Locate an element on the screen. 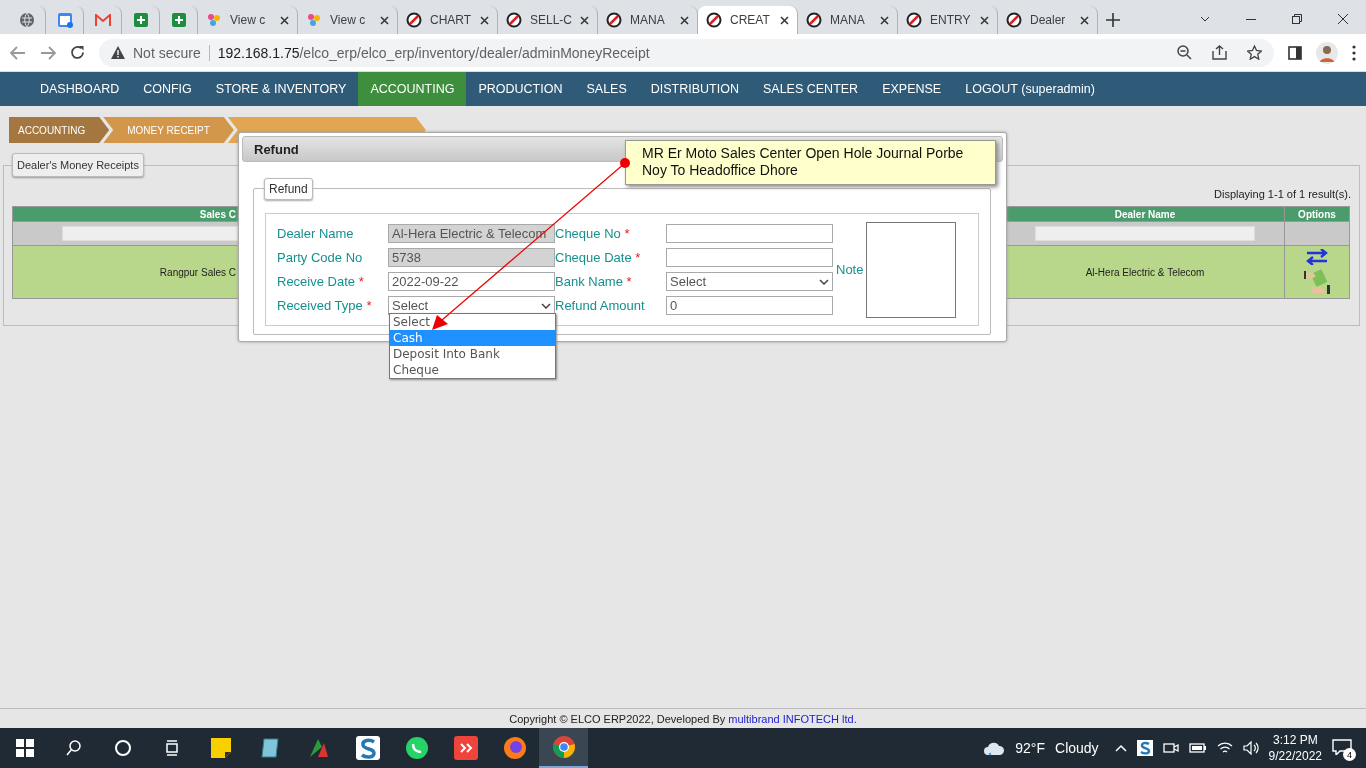  temperature-text: 92°F is located at coordinates (1030, 748).